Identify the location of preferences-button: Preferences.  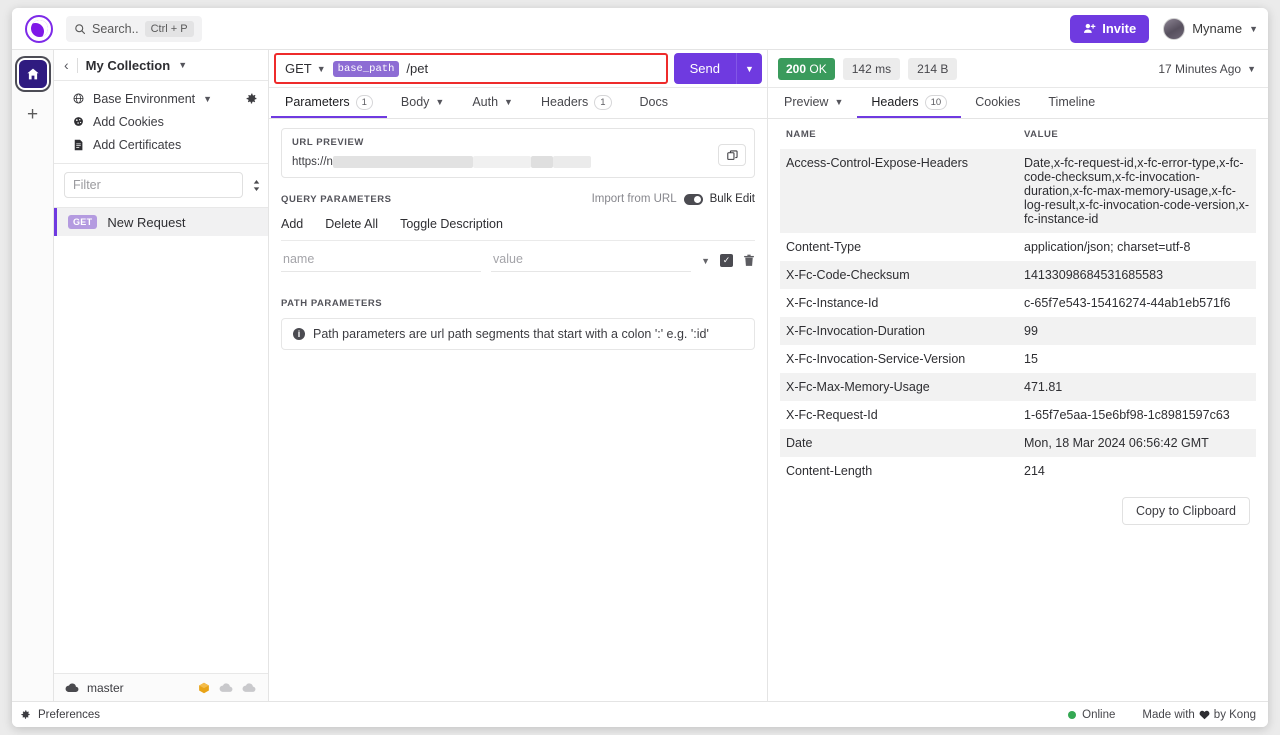
(60, 715).